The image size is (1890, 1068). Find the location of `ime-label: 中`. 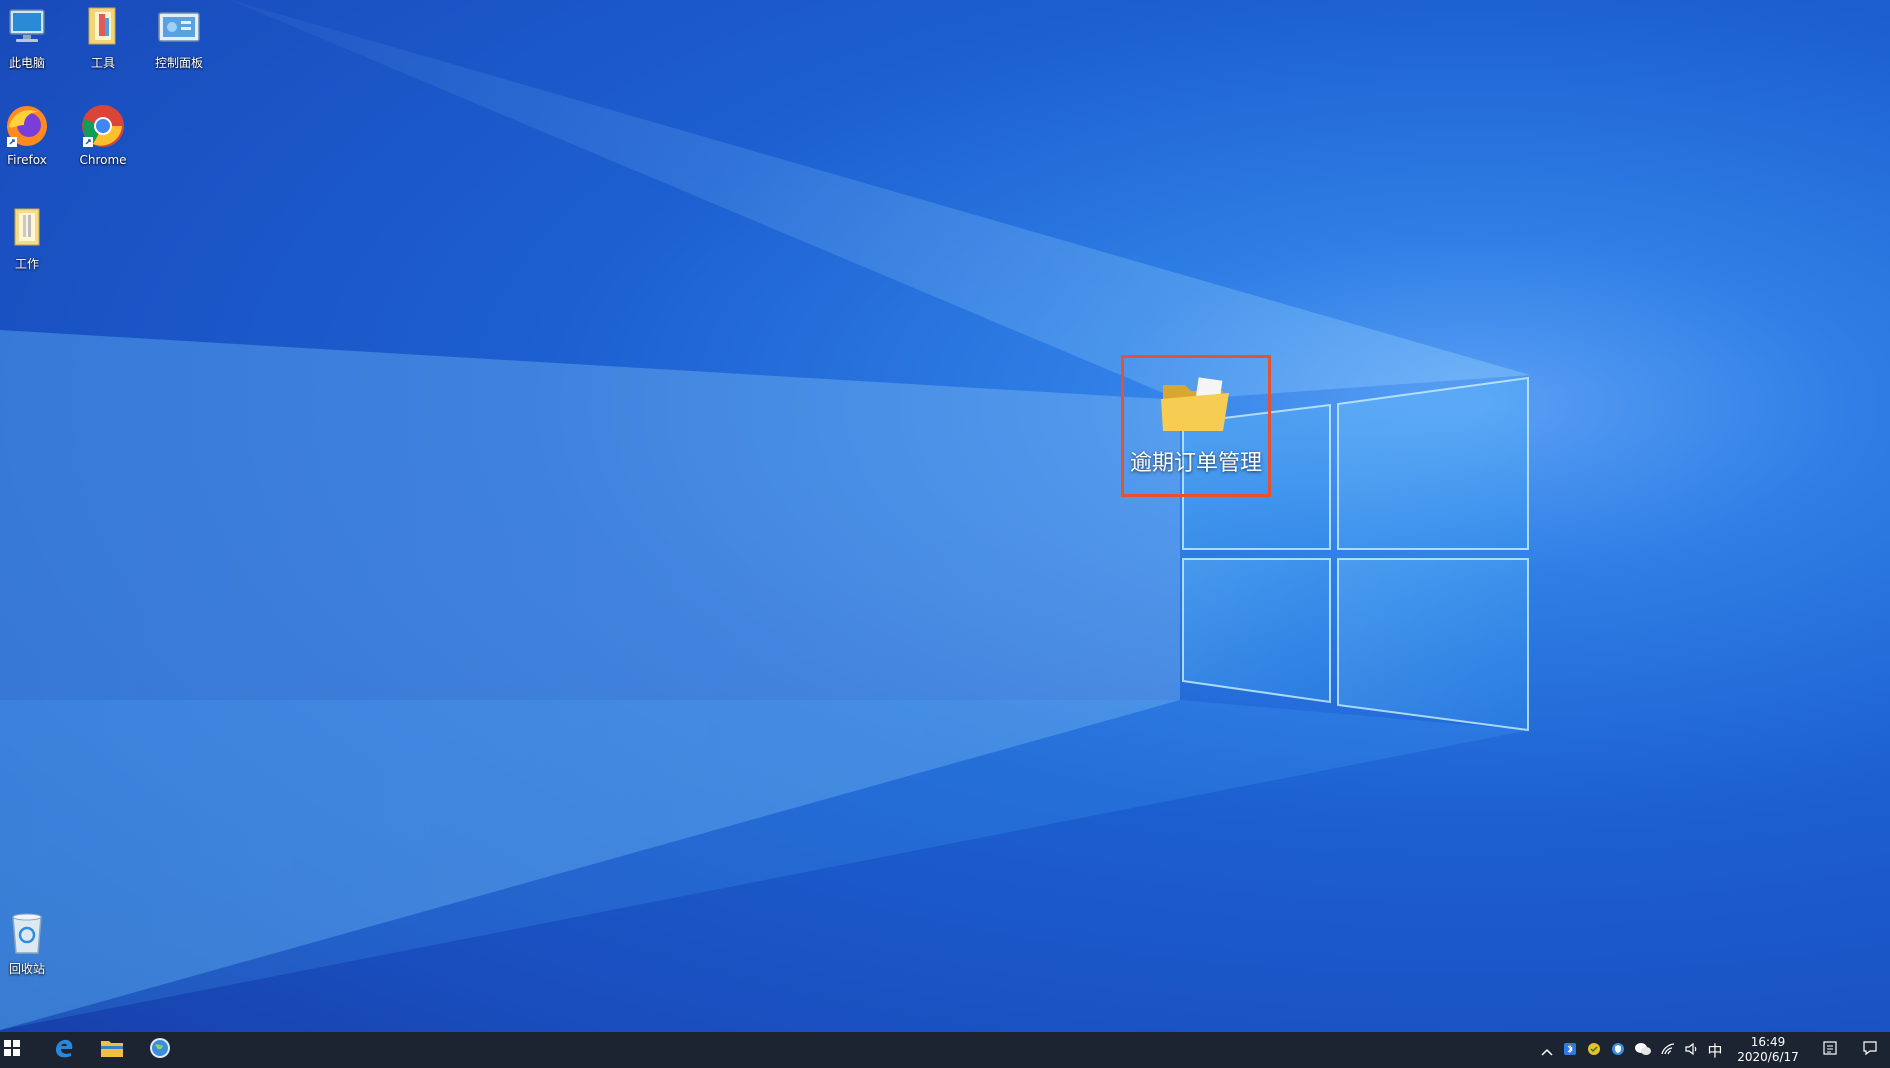

ime-label: 中 is located at coordinates (1715, 1050).